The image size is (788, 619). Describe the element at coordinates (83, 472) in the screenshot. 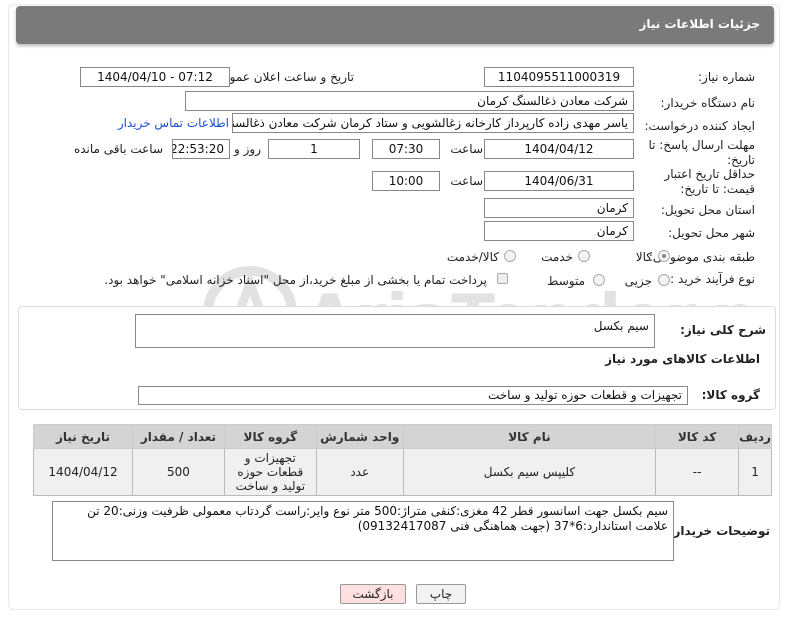

I see `cell-date: 1404/04/12` at that location.